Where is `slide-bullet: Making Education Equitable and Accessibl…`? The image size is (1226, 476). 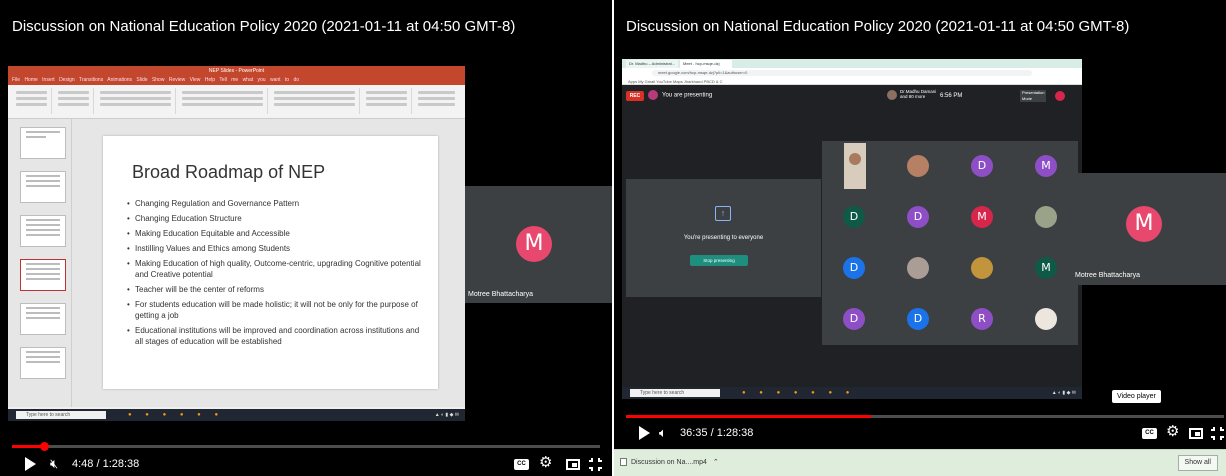 slide-bullet: Making Education Equitable and Accessibl… is located at coordinates (277, 233).